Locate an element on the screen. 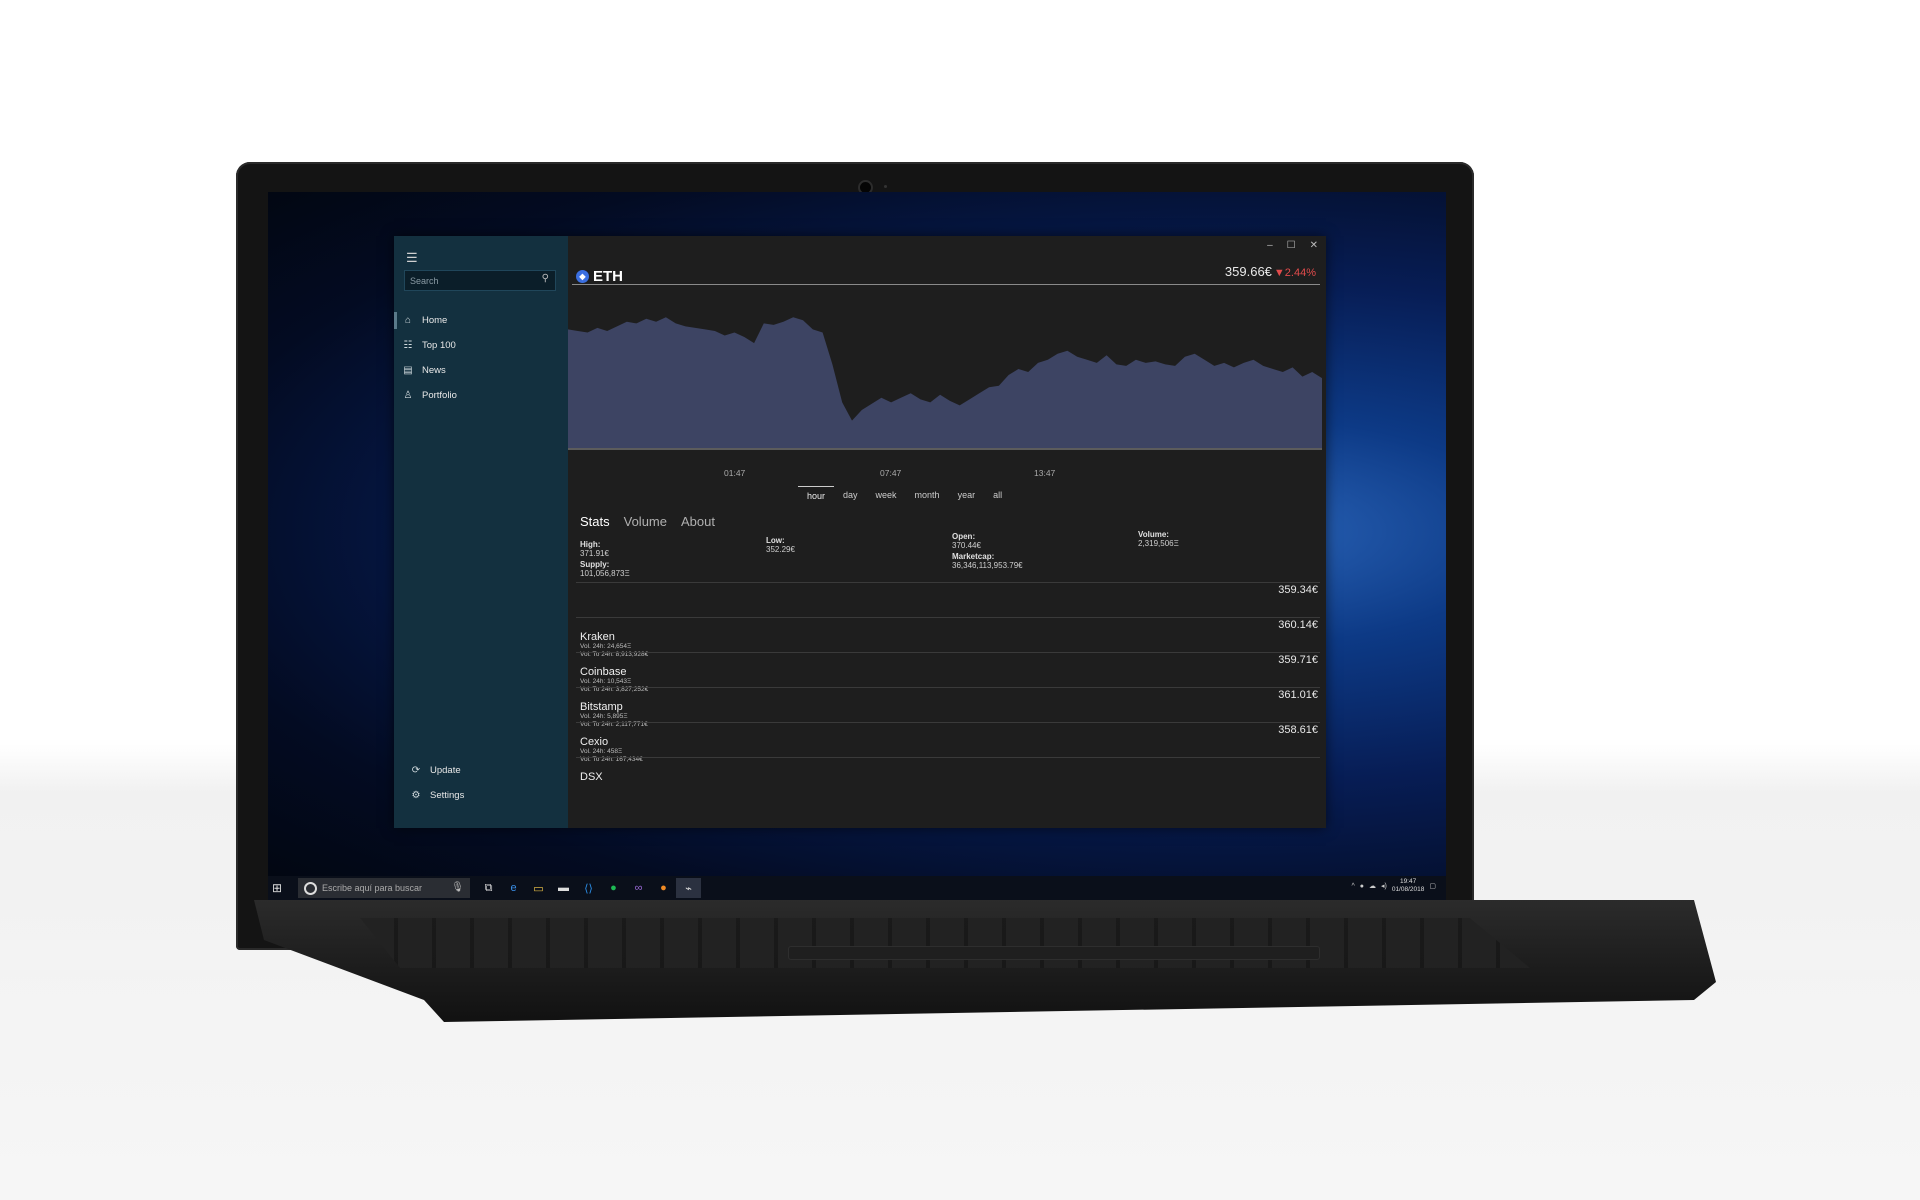 This screenshot has width=1920, height=1200. stat-value: 370.44€ is located at coordinates (966, 545).